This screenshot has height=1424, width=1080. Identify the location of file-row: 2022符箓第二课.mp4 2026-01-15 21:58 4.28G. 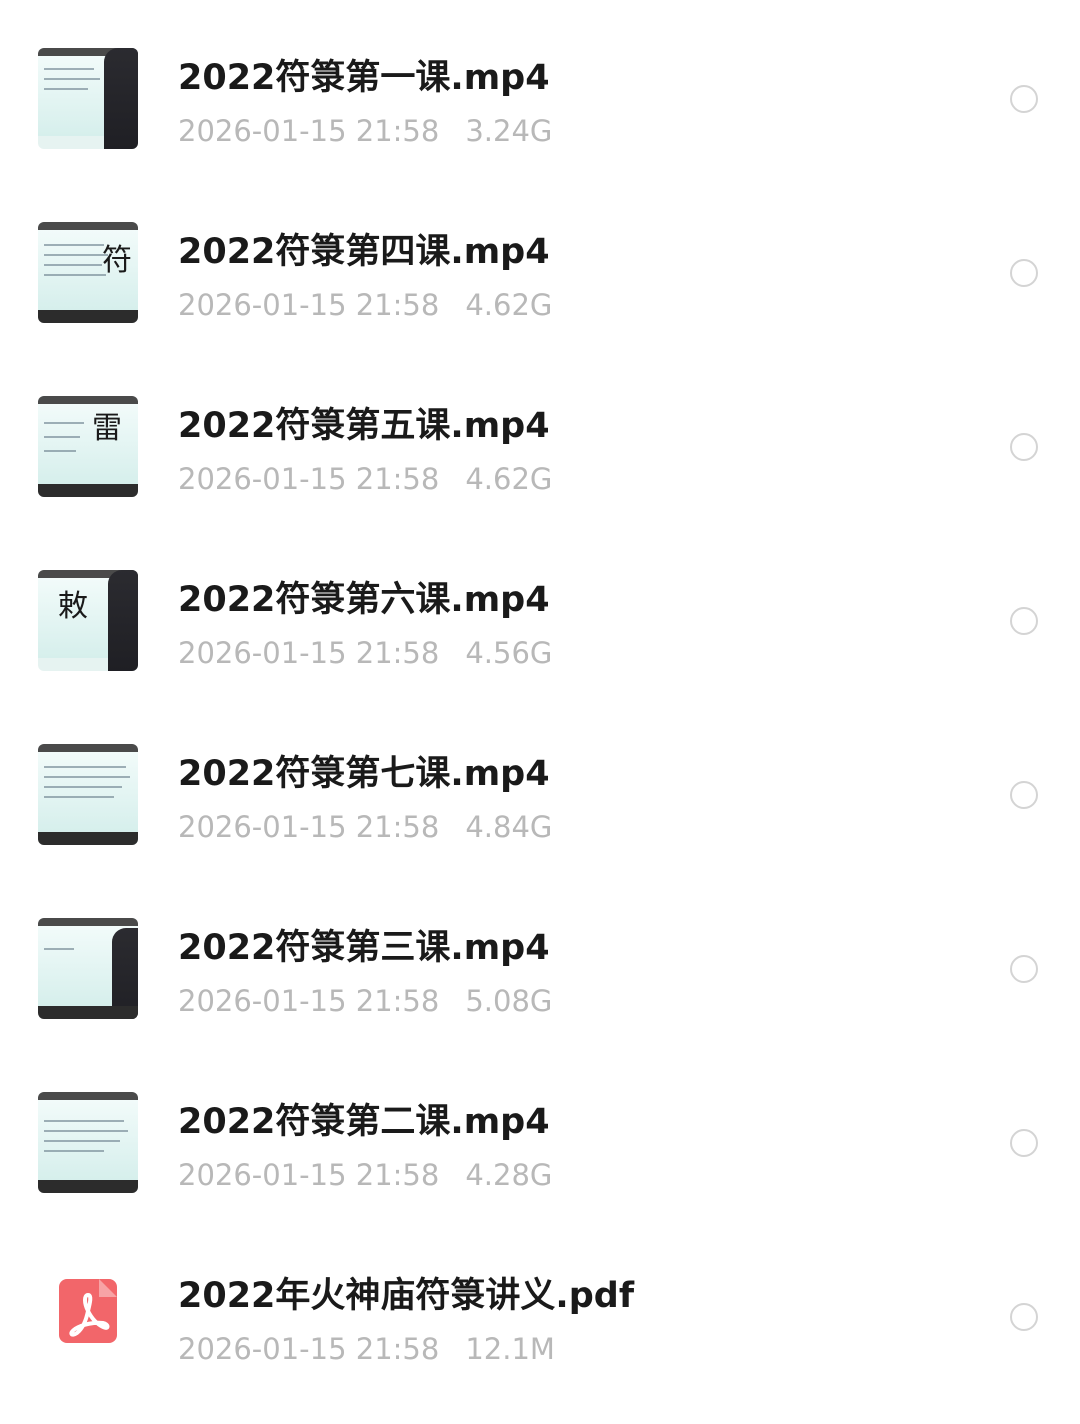
(540, 1131).